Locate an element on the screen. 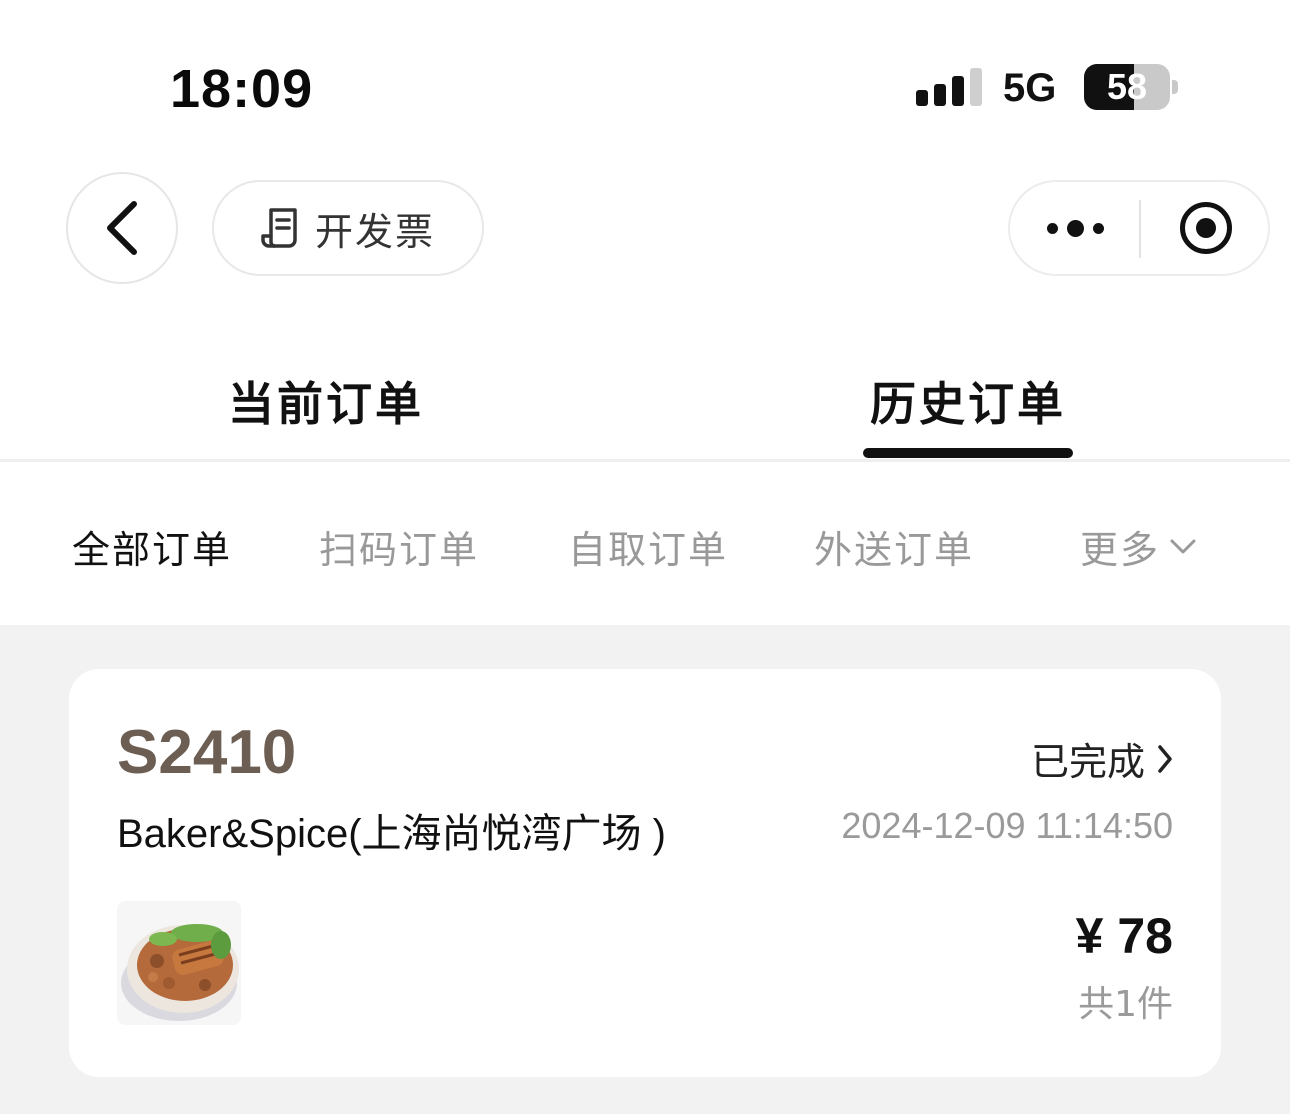 This screenshot has height=1114, width=1290. filter-pickup-orders: 自取订单 is located at coordinates (648, 546).